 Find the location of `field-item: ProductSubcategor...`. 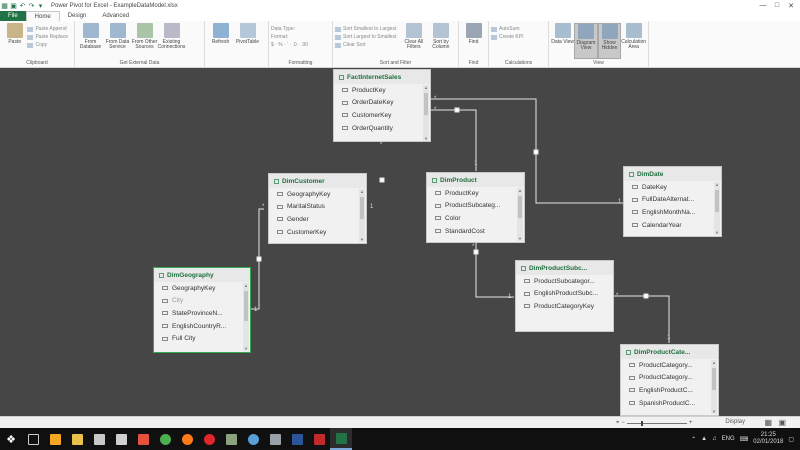

field-item: ProductSubcategor... is located at coordinates (564, 281).